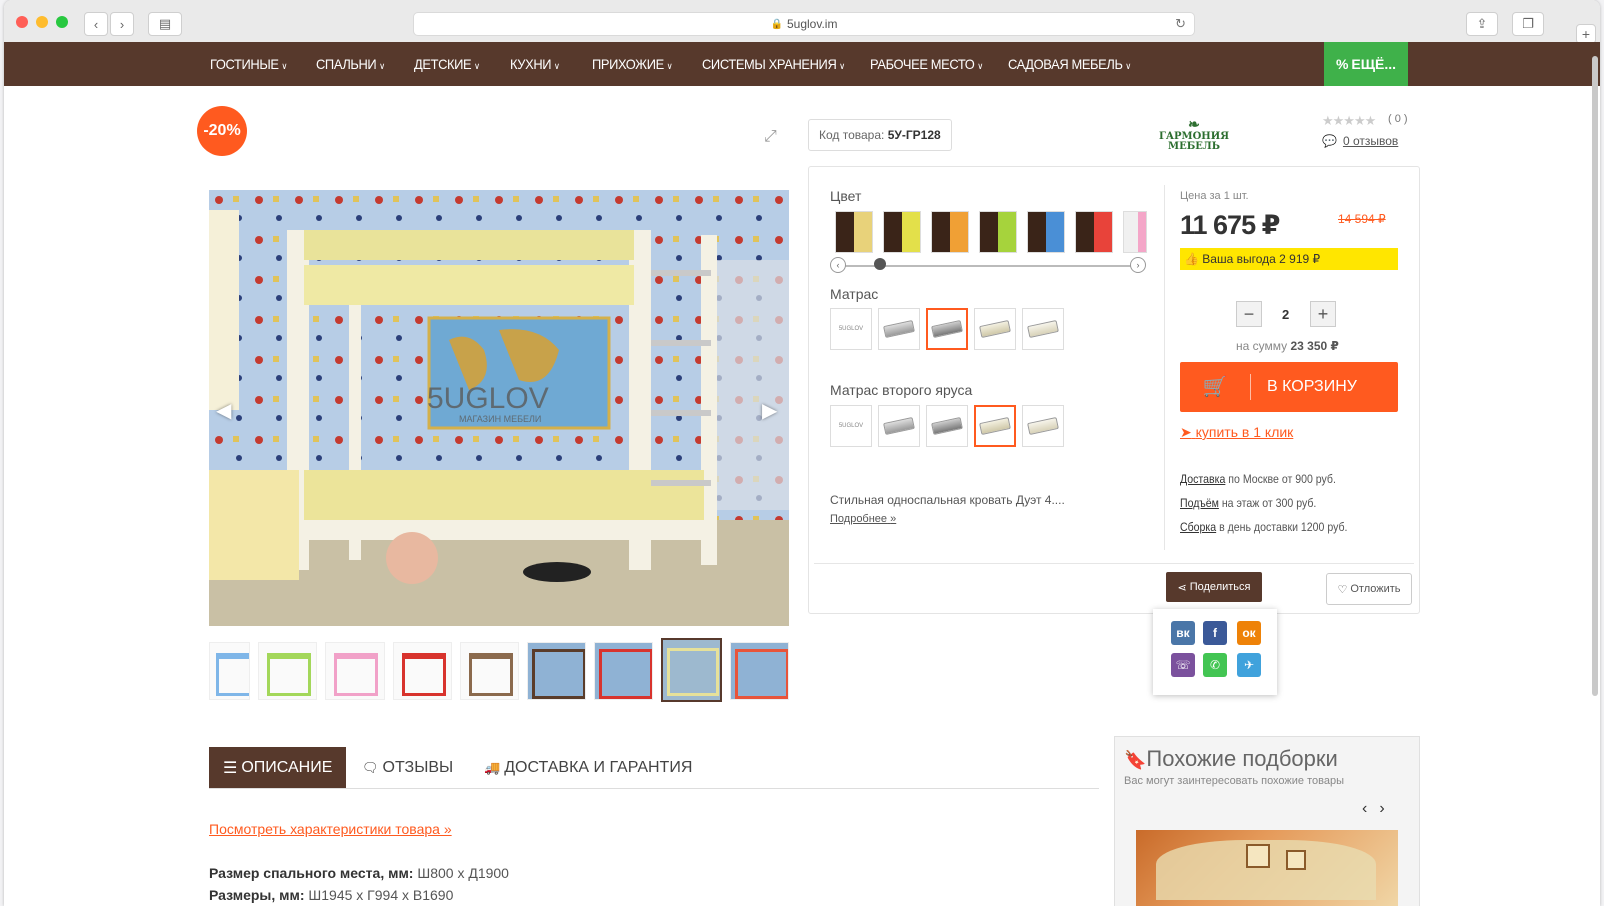 The width and height of the screenshot is (1604, 906). What do you see at coordinates (1528, 24) in the screenshot?
I see `tabs-overview-icon: ❐` at bounding box center [1528, 24].